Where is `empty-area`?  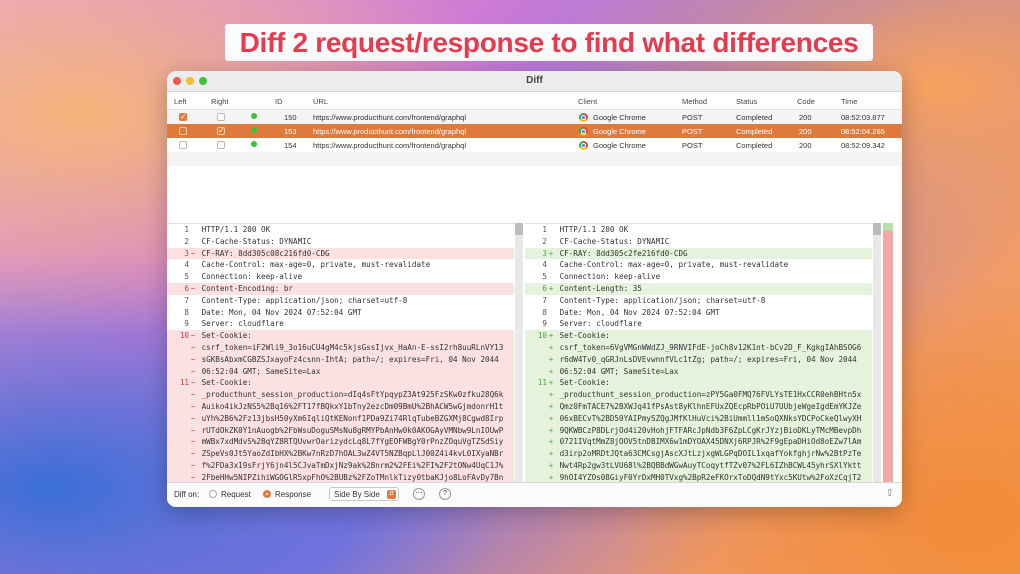 empty-area is located at coordinates (534, 187).